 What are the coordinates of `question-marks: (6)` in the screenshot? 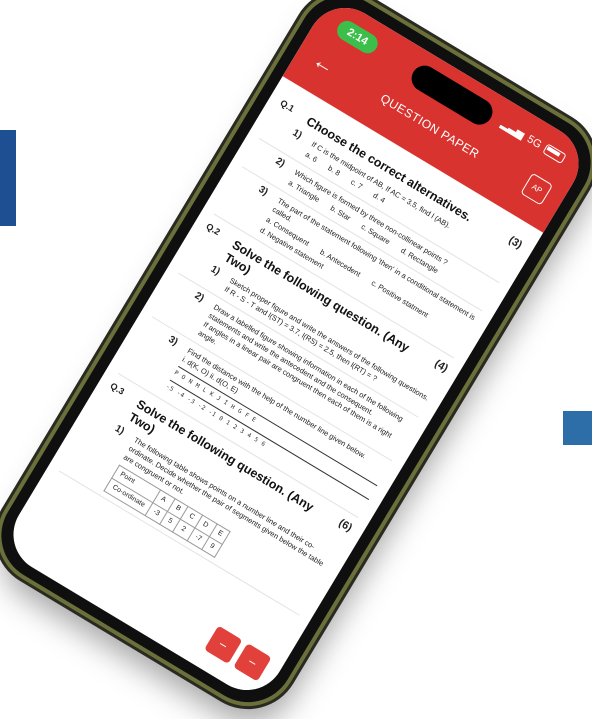 It's located at (345, 526).